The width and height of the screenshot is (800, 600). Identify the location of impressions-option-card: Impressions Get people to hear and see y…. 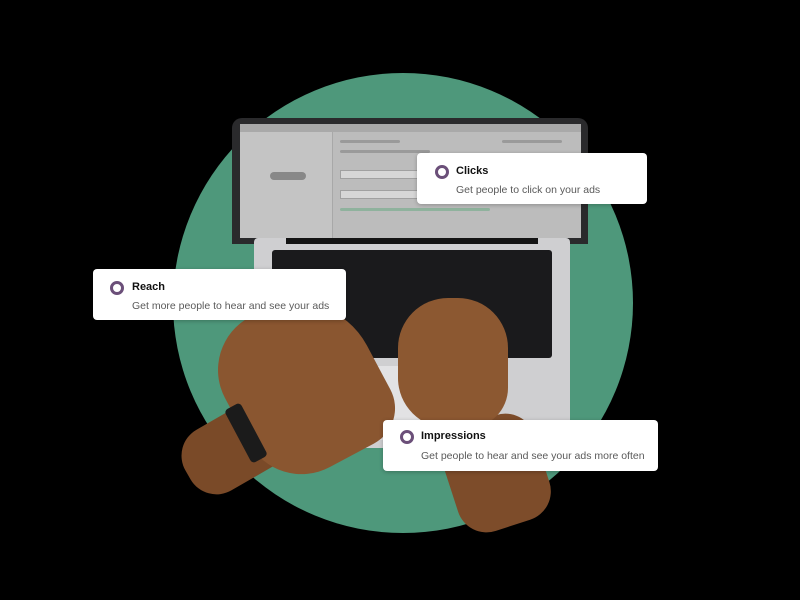
(520, 445).